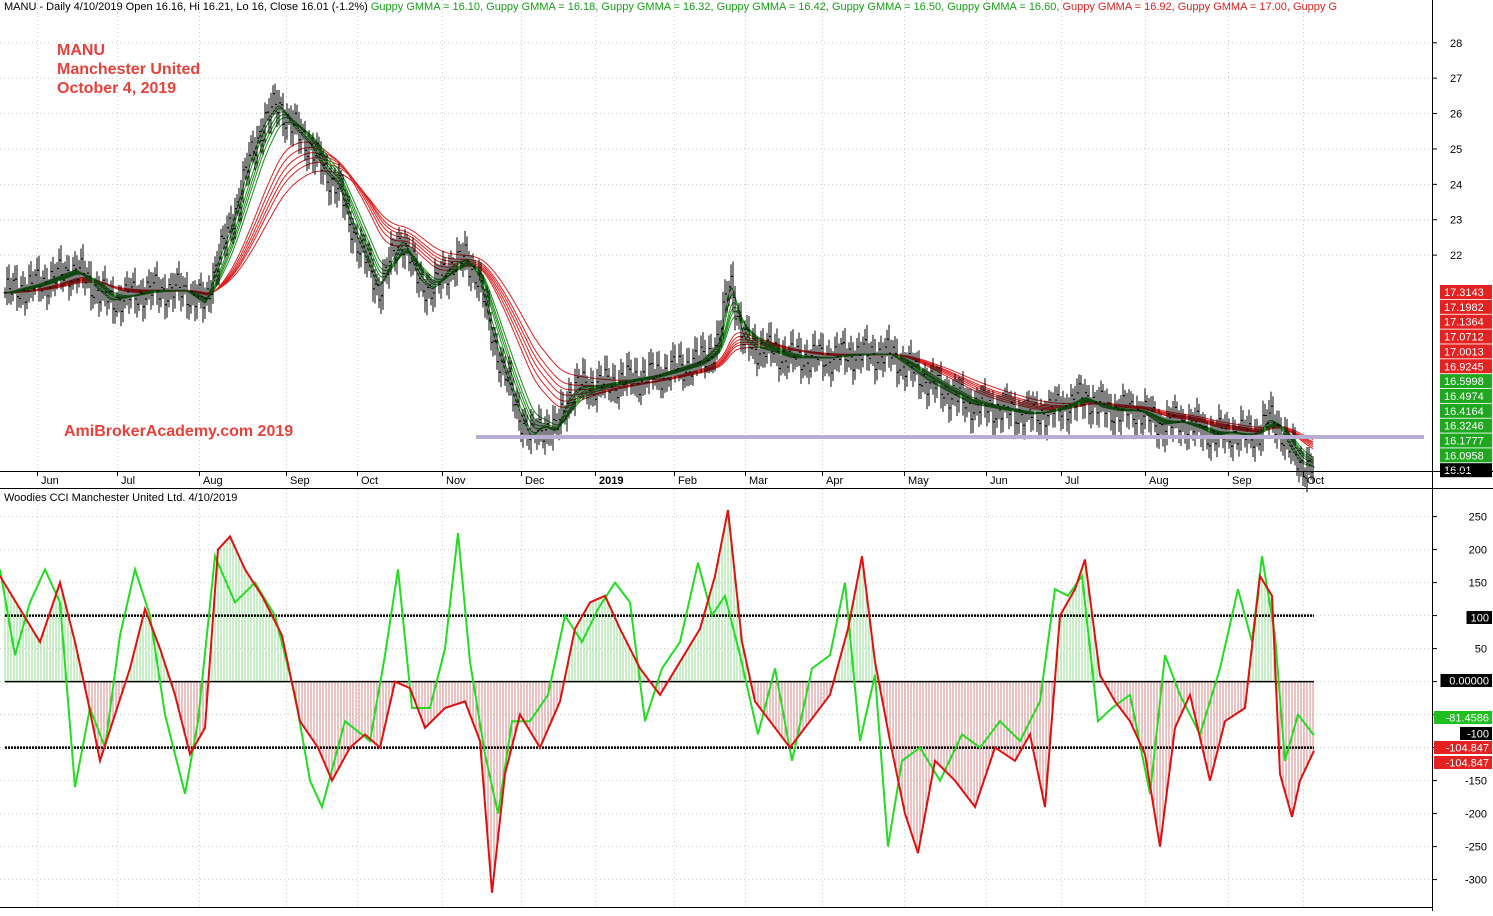  I want to click on price-badge-label: 16.0958, so click(1464, 456).